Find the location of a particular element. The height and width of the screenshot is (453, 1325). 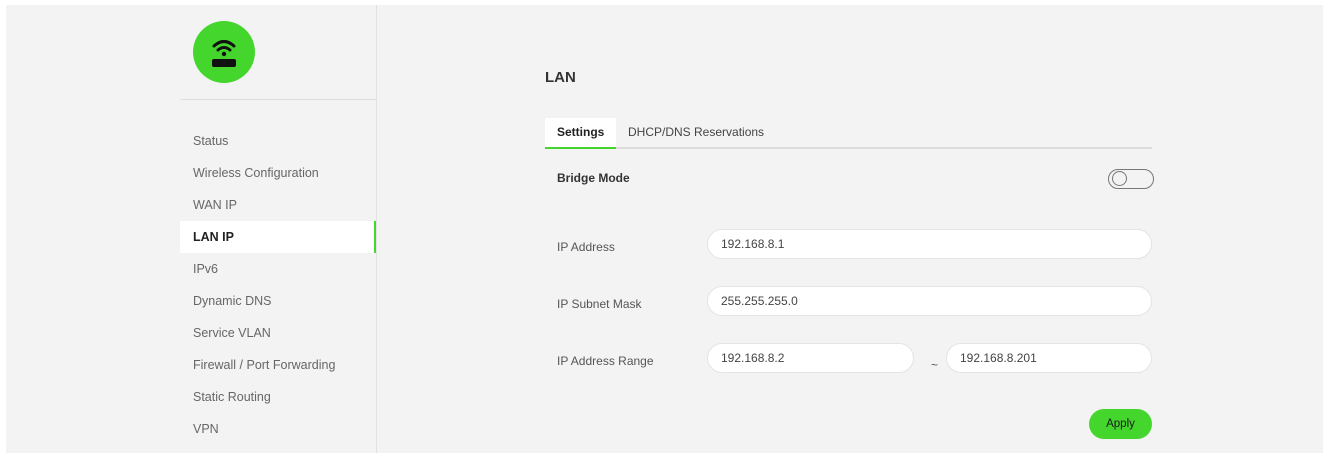

bridge-mode-label: Bridge Mode is located at coordinates (593, 178).